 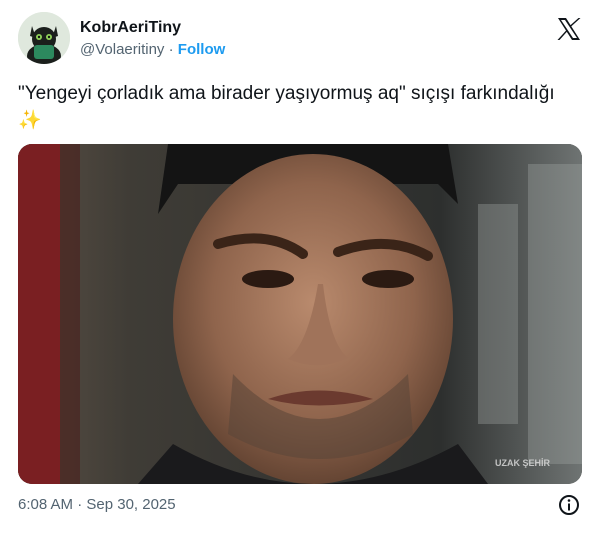 What do you see at coordinates (523, 463) in the screenshot?
I see `media-watermark: UZAK ŞEHİR` at bounding box center [523, 463].